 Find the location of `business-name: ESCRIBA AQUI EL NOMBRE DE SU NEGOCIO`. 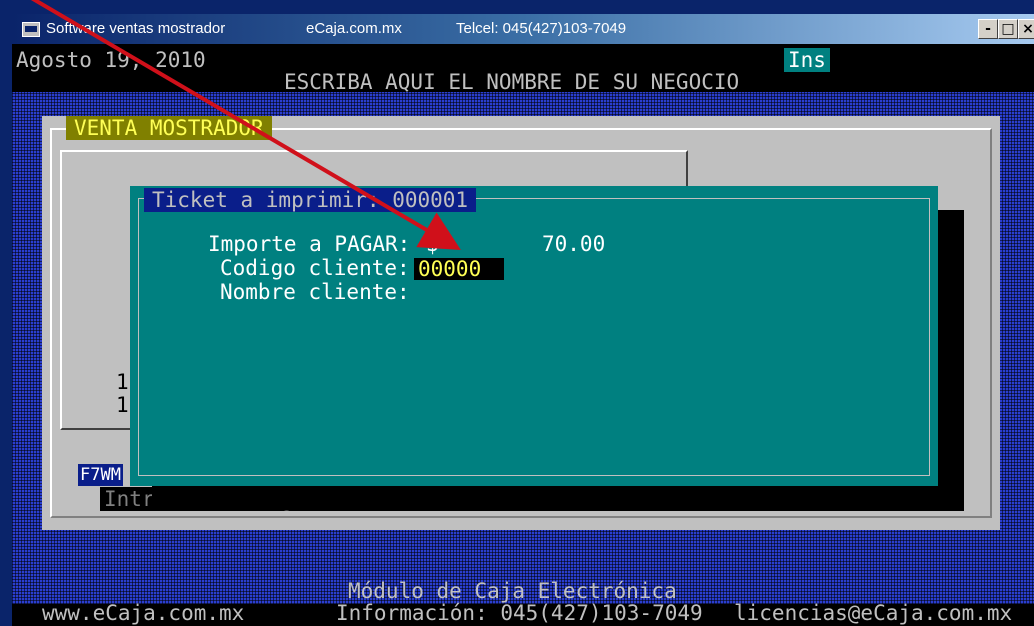

business-name: ESCRIBA AQUI EL NOMBRE DE SU NEGOCIO is located at coordinates (512, 82).